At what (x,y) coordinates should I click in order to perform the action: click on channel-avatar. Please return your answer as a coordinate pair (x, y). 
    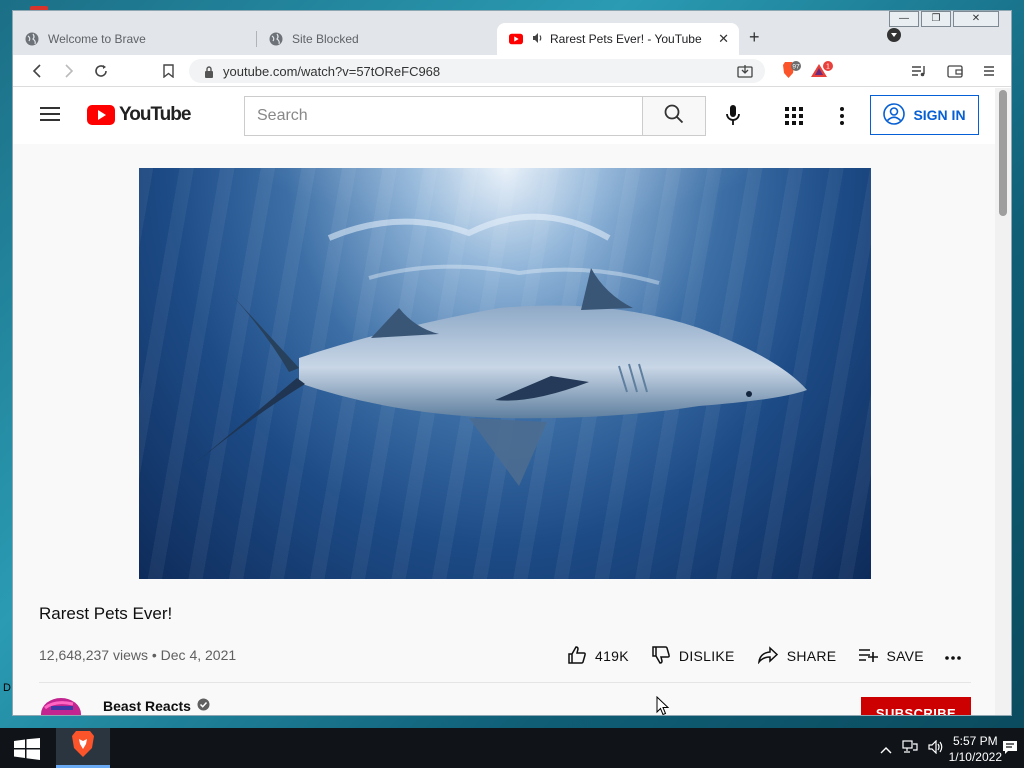
    Looking at the image, I should click on (63, 704).